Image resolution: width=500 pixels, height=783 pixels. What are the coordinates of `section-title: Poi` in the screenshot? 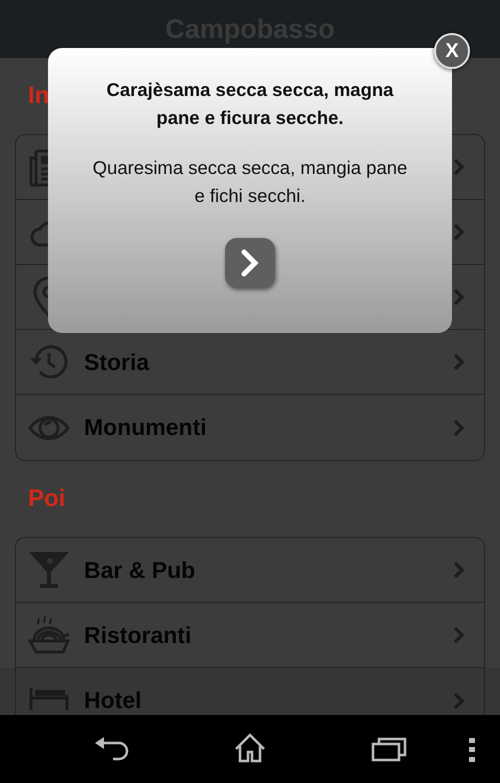 It's located at (47, 499).